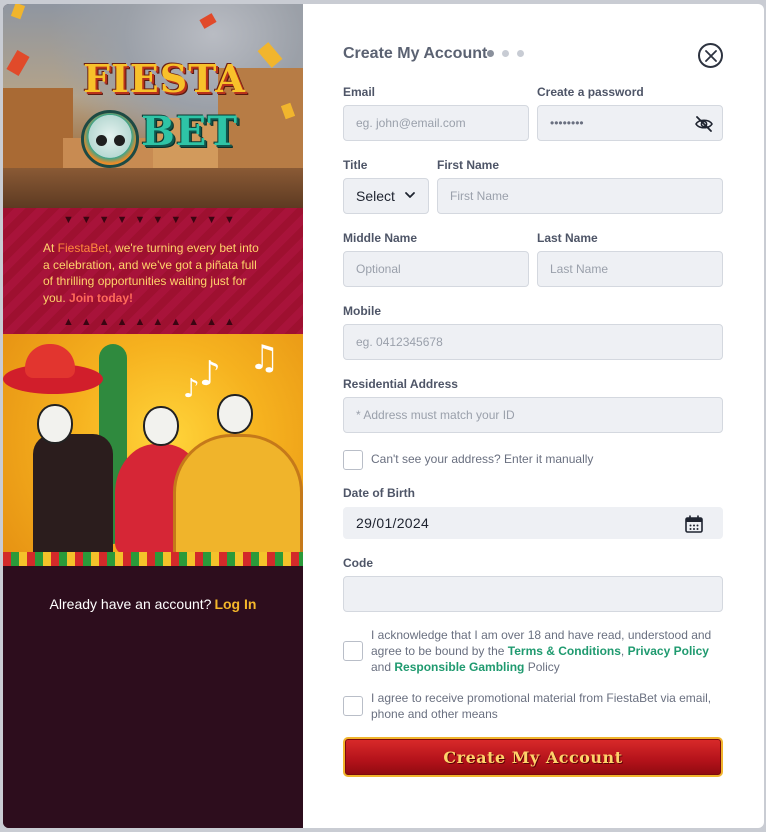  Describe the element at coordinates (668, 651) in the screenshot. I see `privacy-policy-link: Privacy Policy` at that location.